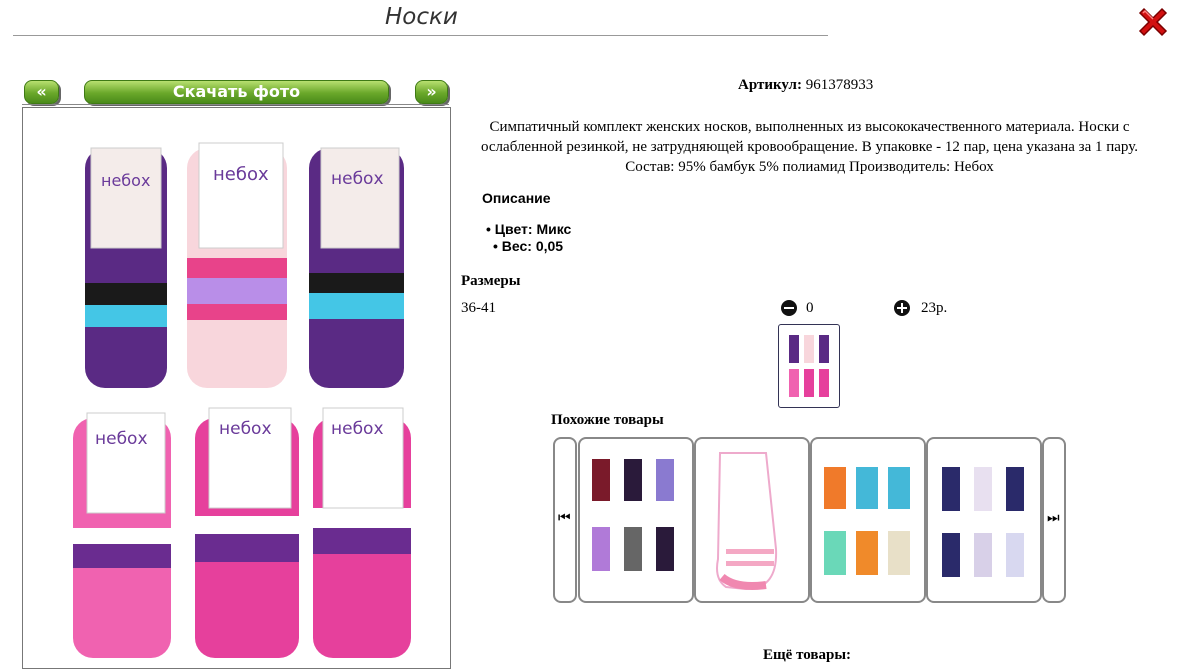  I want to click on article-line: Артикул: 961378933, so click(805, 85).